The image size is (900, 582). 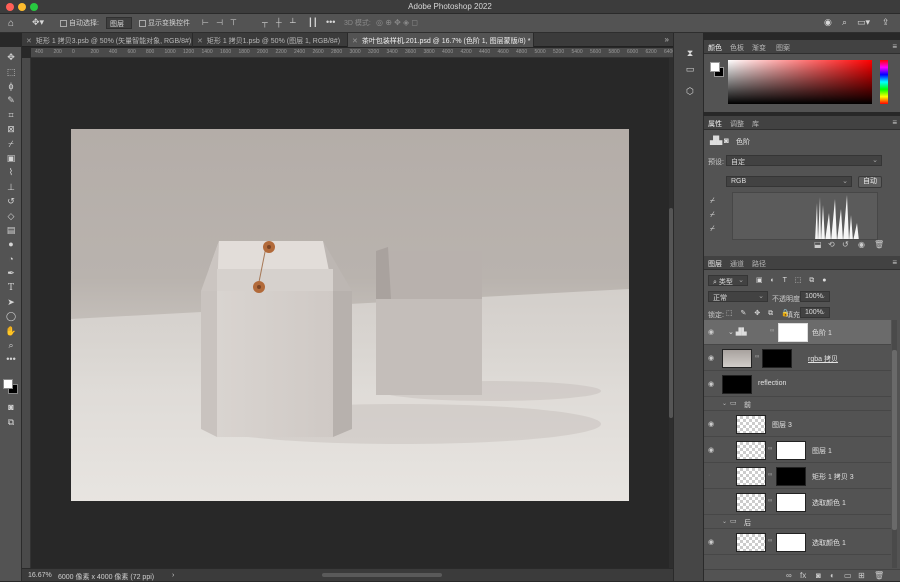 I want to click on opacity-input: 100% ⌄, so click(x=815, y=296).